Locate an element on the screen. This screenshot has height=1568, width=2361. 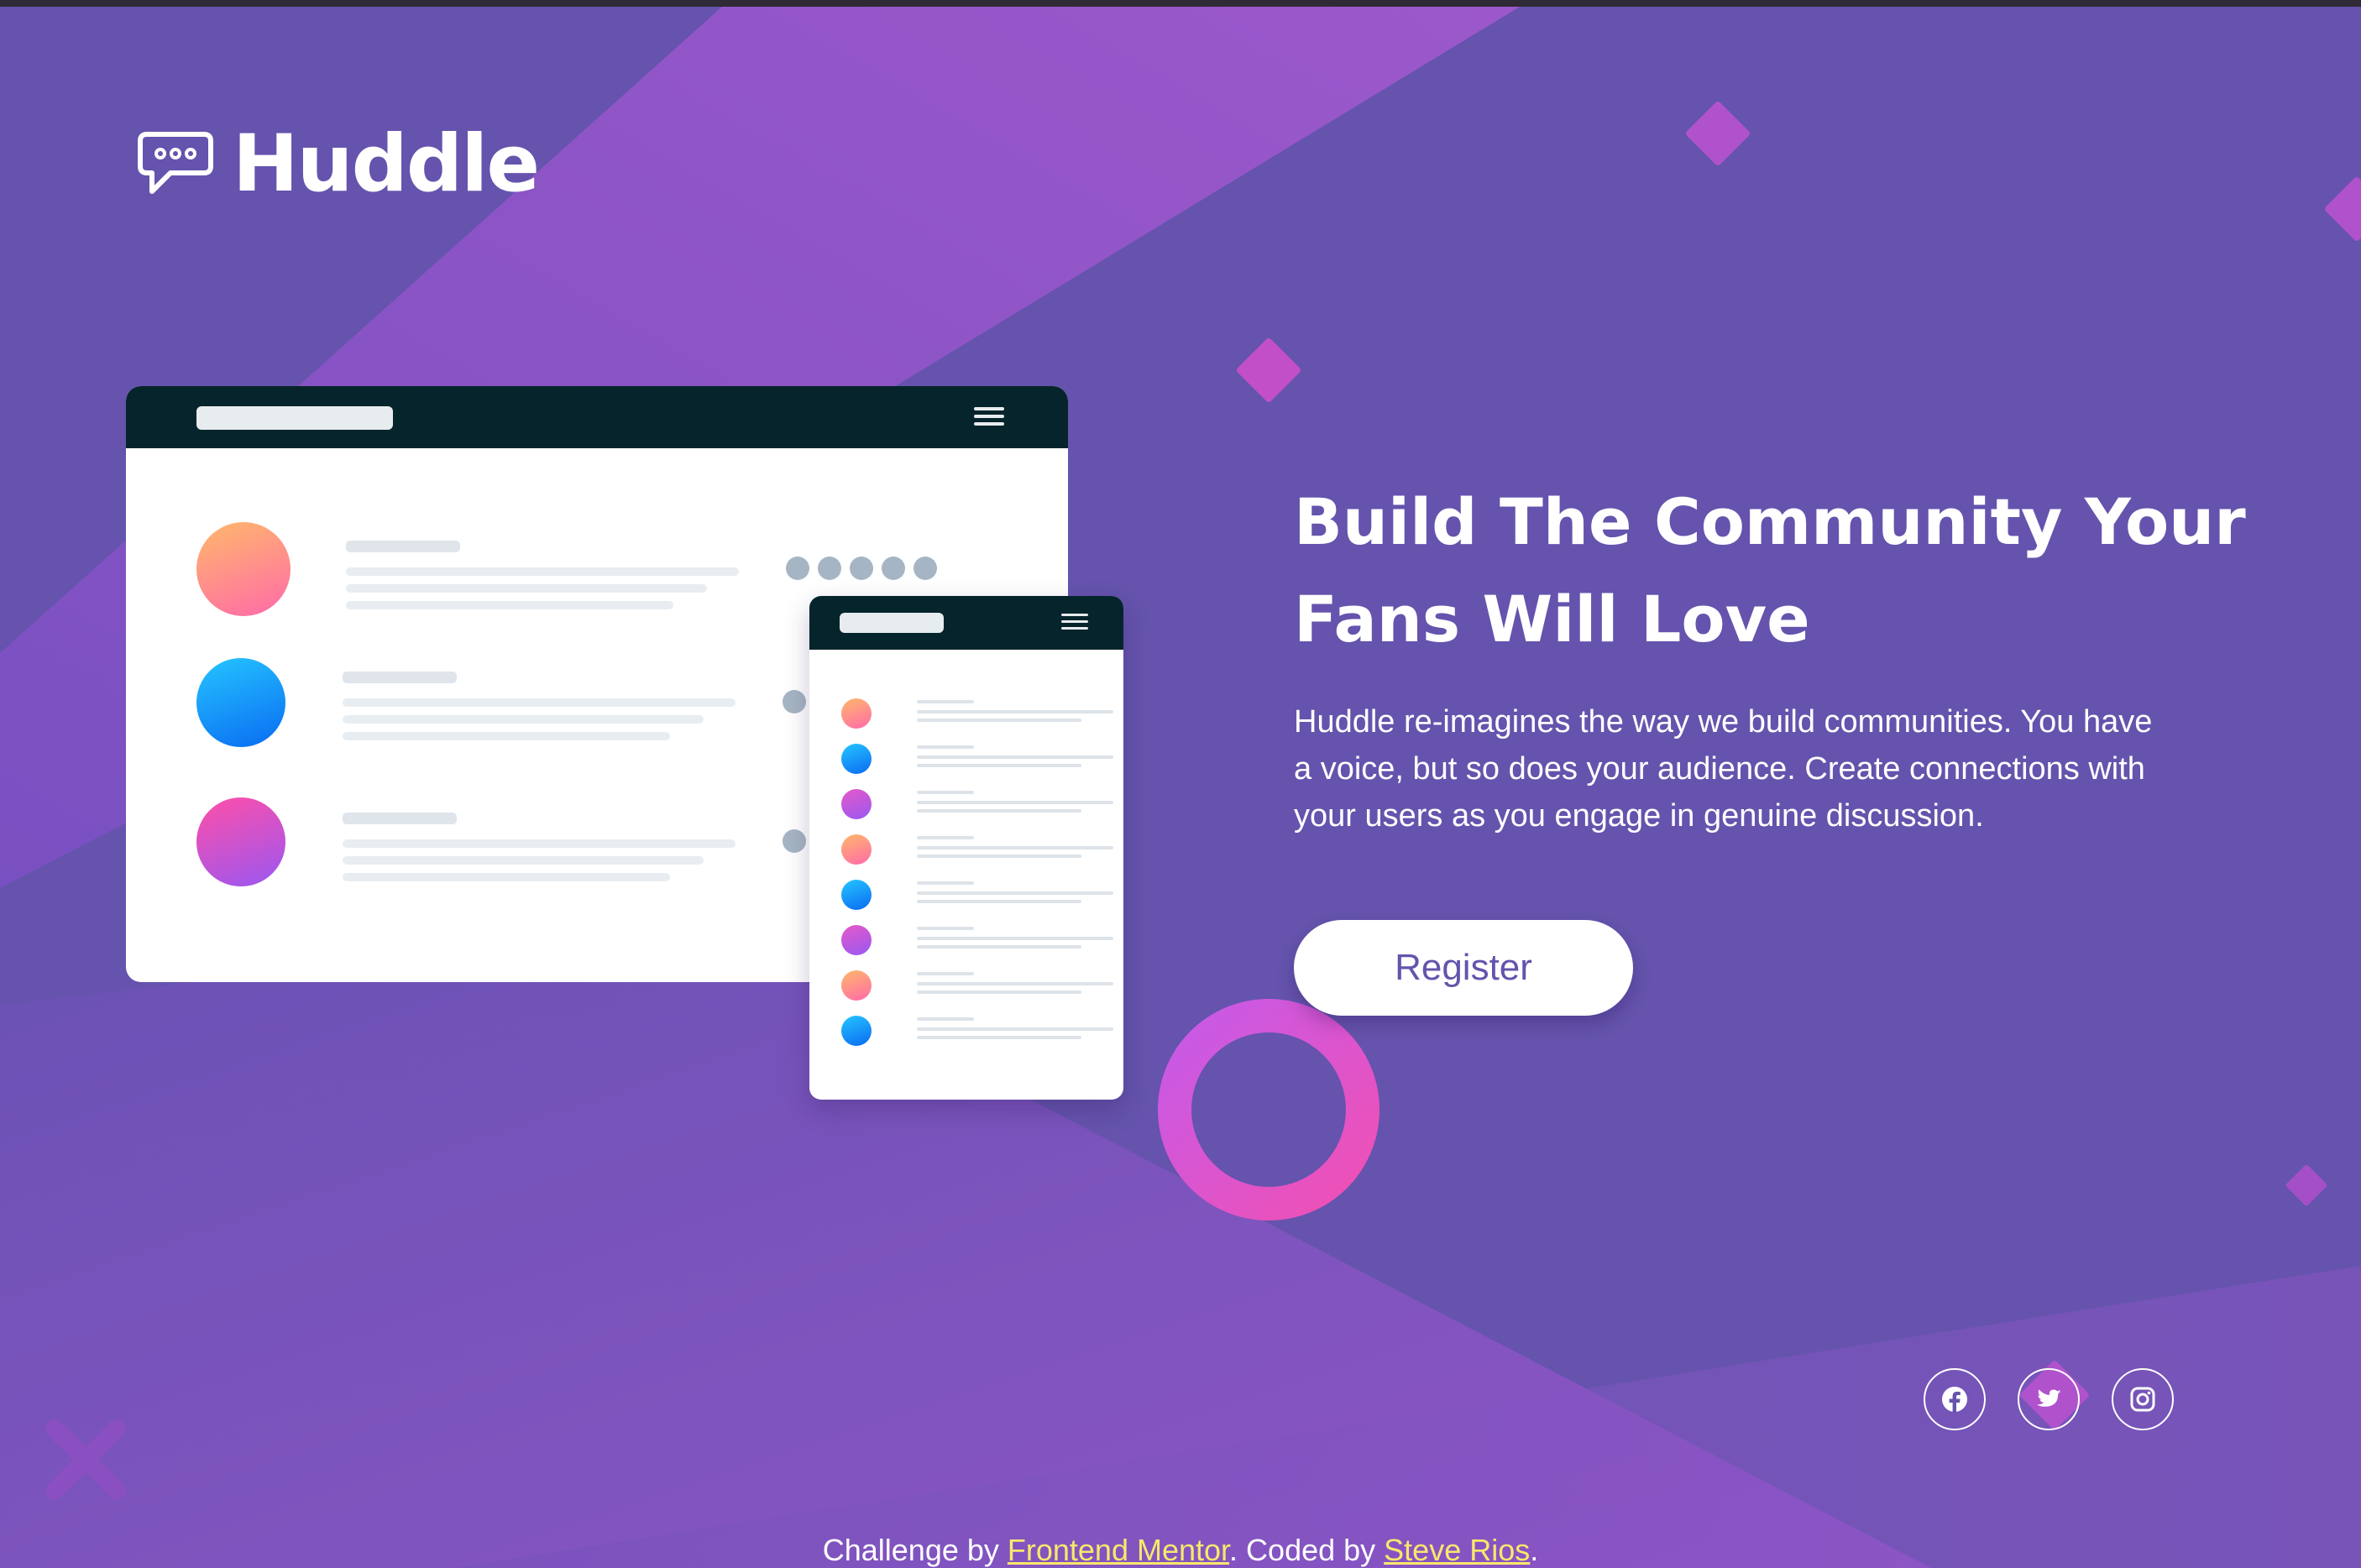
twitter-icon is located at coordinates (2049, 1398).